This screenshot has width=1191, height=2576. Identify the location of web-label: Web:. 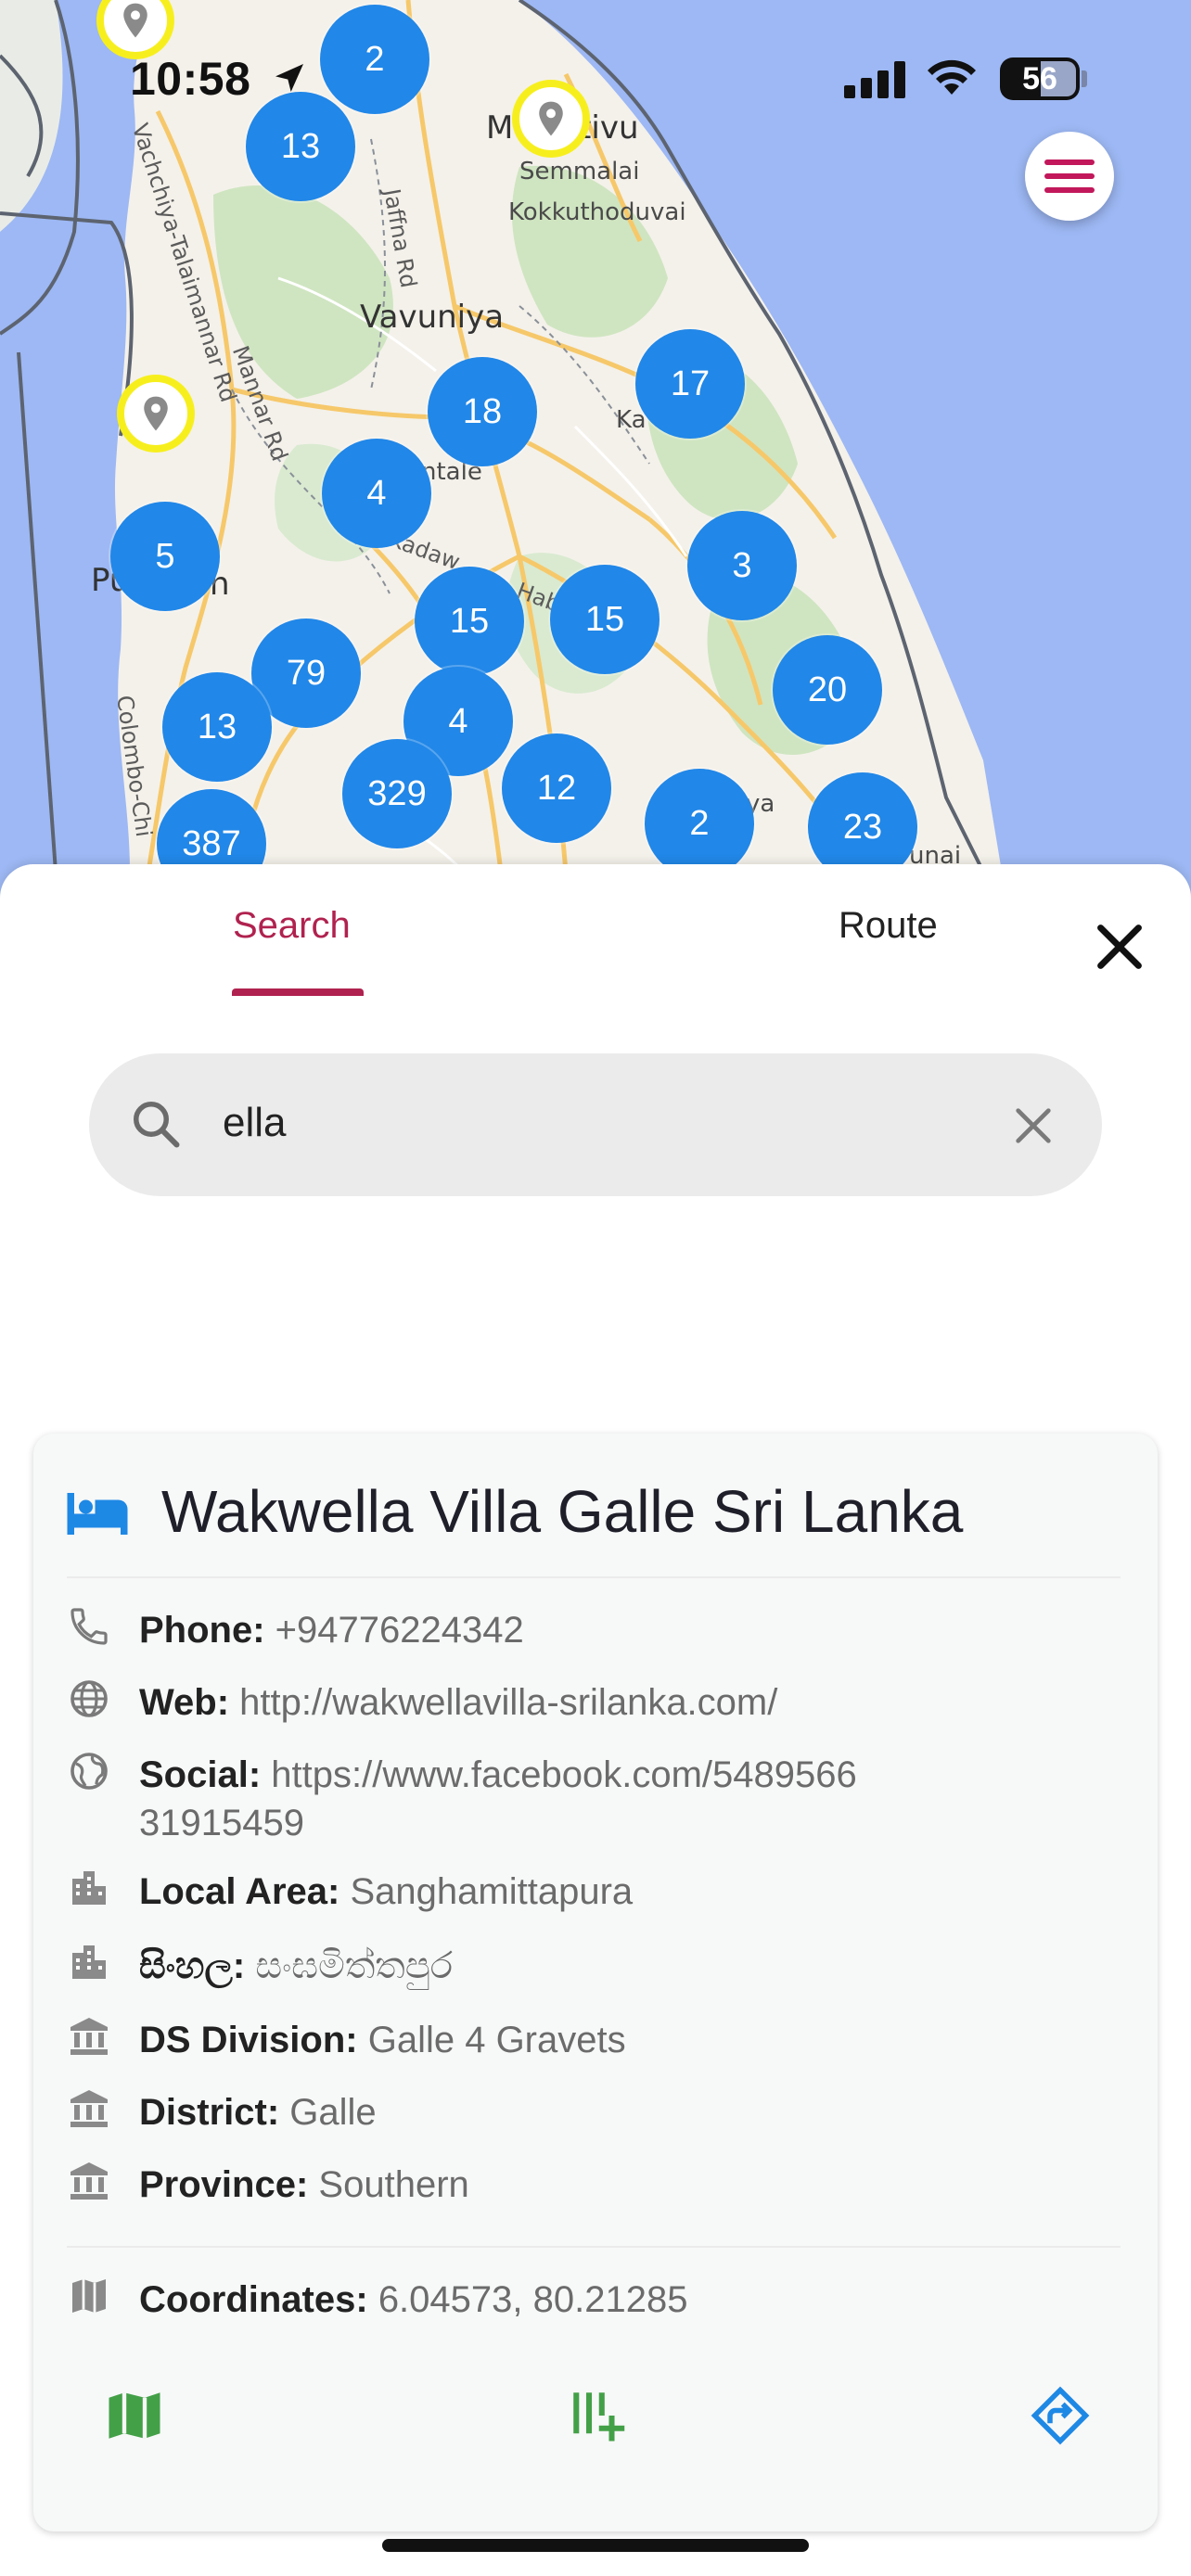
(184, 1702).